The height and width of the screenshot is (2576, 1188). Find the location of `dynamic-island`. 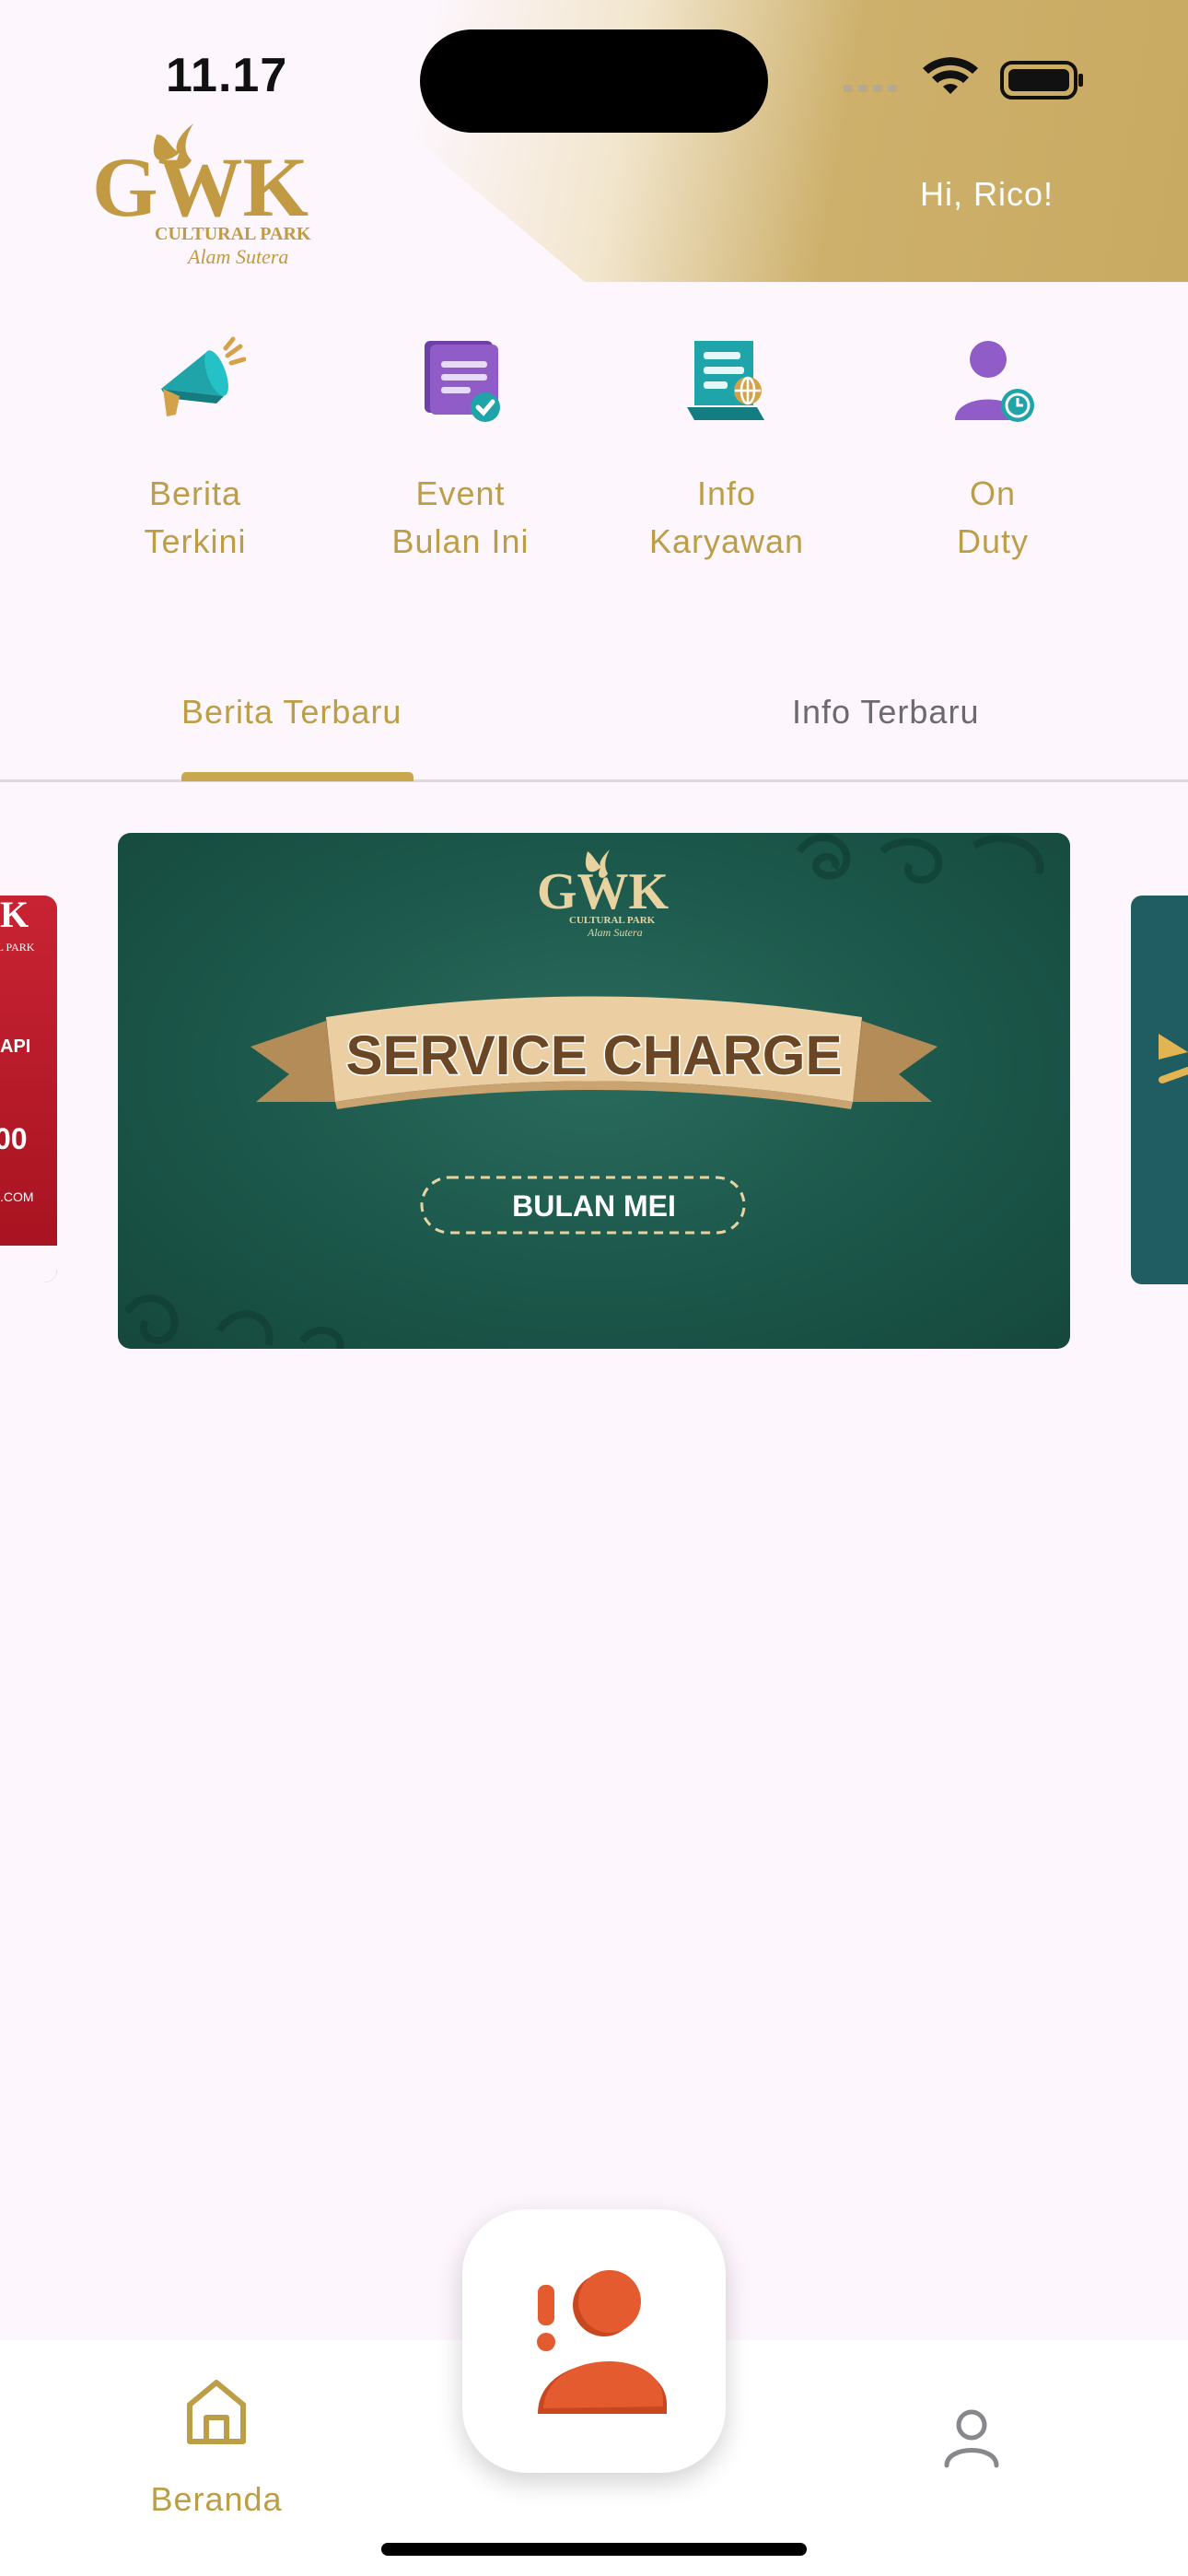

dynamic-island is located at coordinates (594, 81).